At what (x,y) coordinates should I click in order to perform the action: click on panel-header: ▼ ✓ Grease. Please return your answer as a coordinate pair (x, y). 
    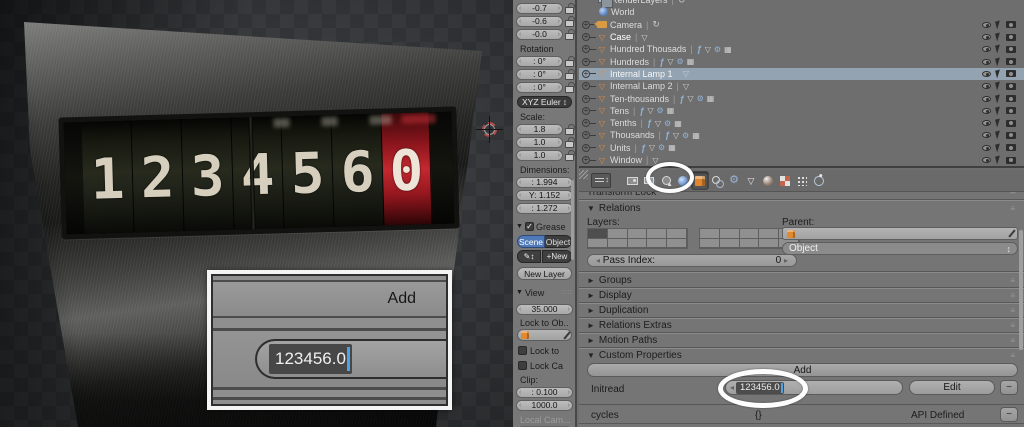
    Looking at the image, I should click on (544, 226).